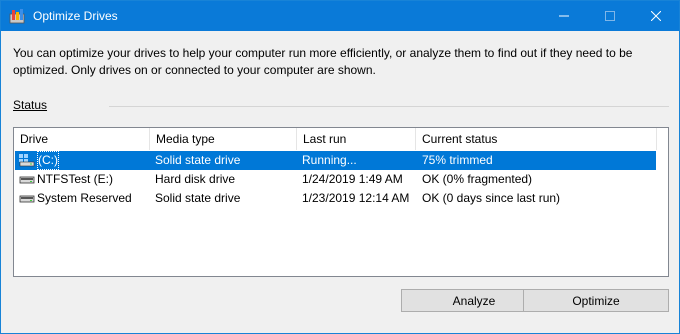  I want to click on drive-name-text: (C:), so click(48, 160).